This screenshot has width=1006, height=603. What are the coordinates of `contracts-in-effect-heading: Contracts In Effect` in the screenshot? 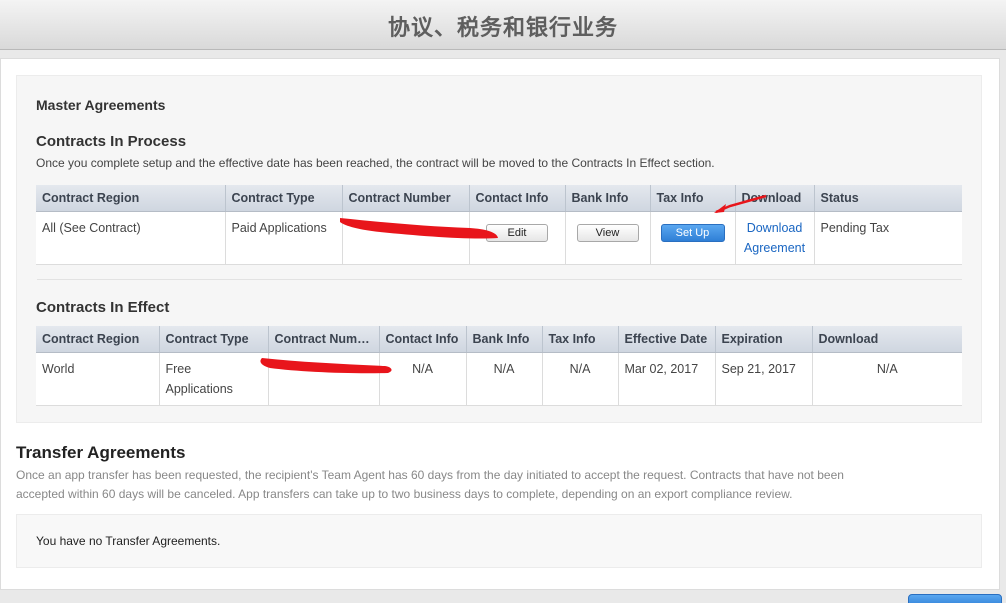 It's located at (103, 307).